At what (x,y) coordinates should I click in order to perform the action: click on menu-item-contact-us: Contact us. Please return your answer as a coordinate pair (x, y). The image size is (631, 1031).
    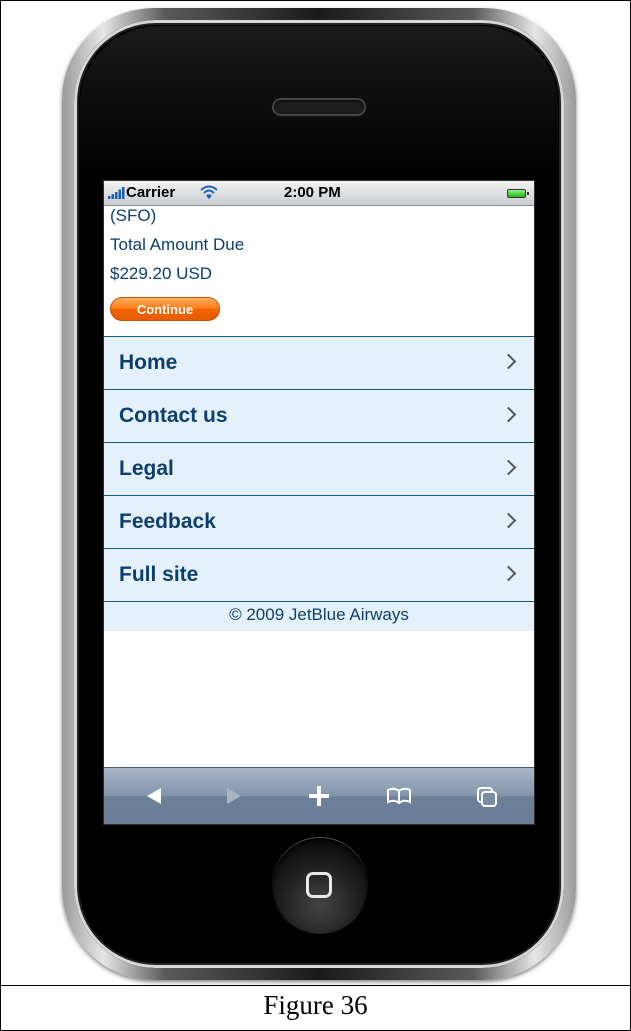
    Looking at the image, I should click on (319, 416).